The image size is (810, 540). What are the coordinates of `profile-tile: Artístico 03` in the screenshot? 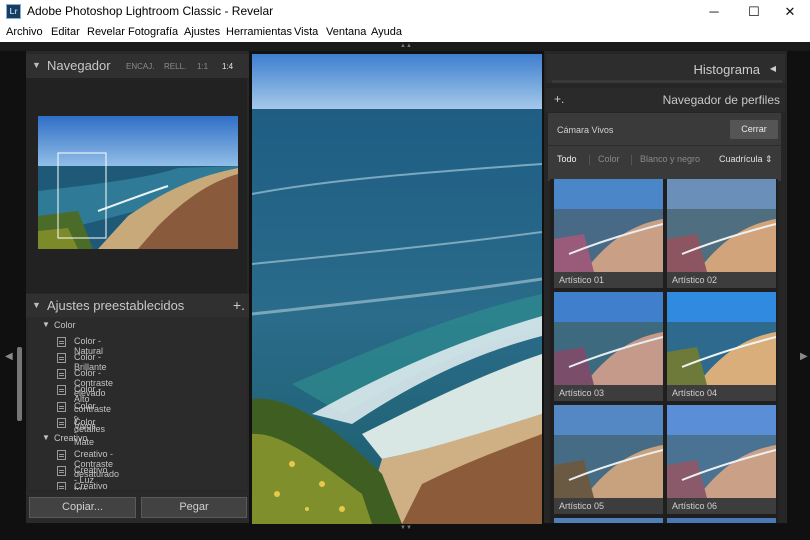 It's located at (608, 346).